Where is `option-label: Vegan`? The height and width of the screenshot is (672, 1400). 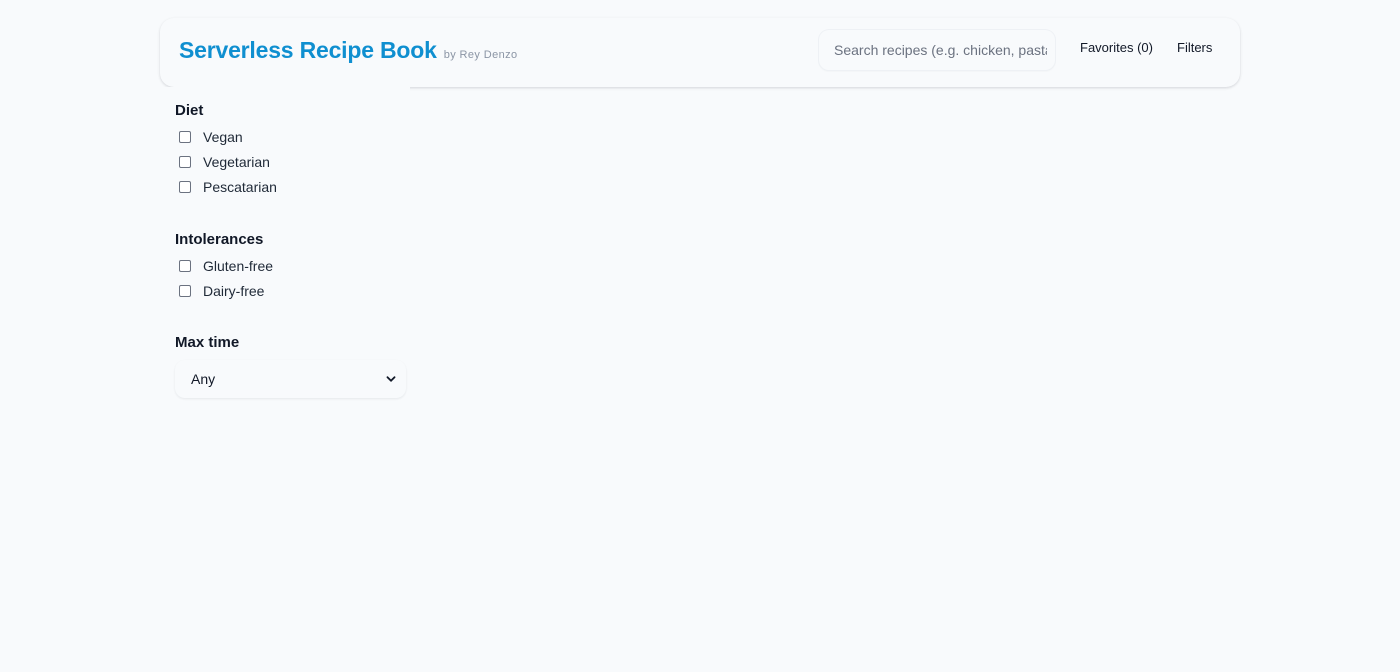
option-label: Vegan is located at coordinates (223, 137).